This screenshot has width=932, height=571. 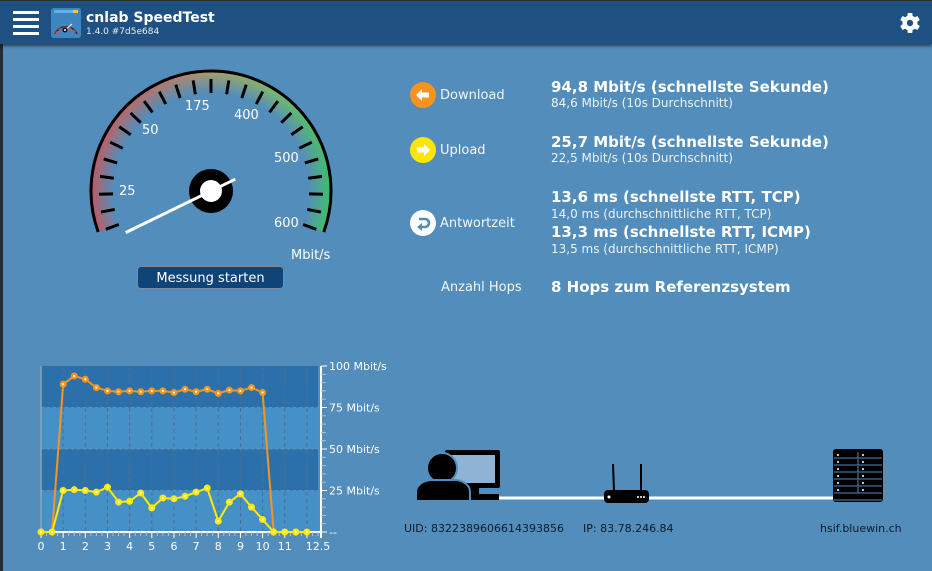 I want to click on gauge-dial, so click(x=211, y=190).